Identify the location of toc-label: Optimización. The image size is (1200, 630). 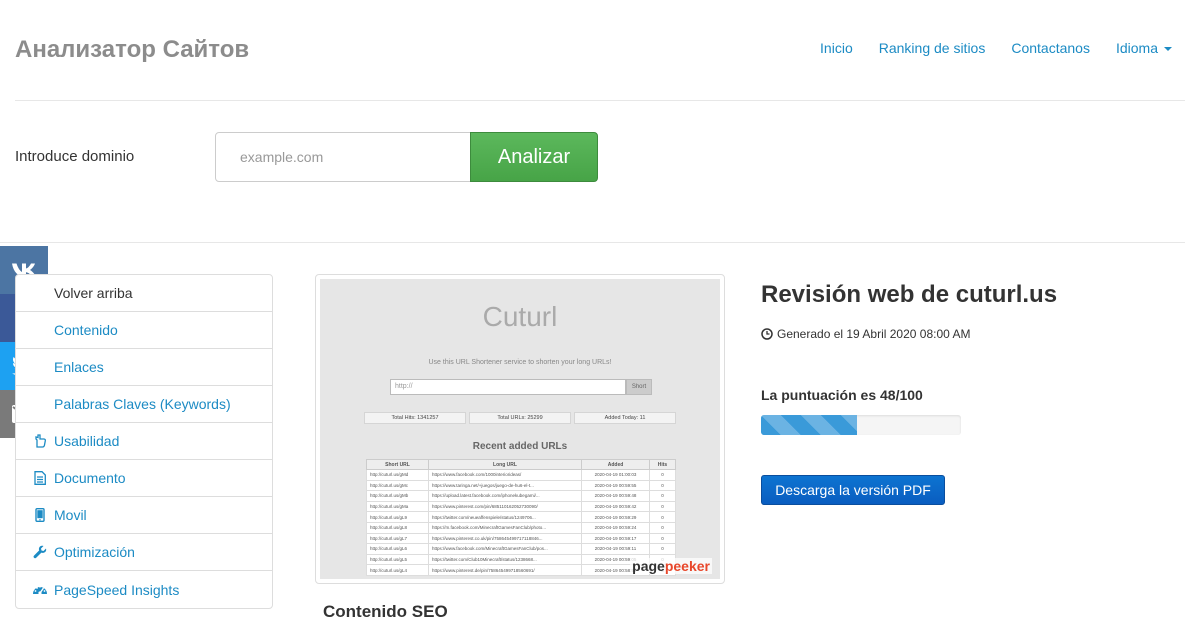
(94, 552).